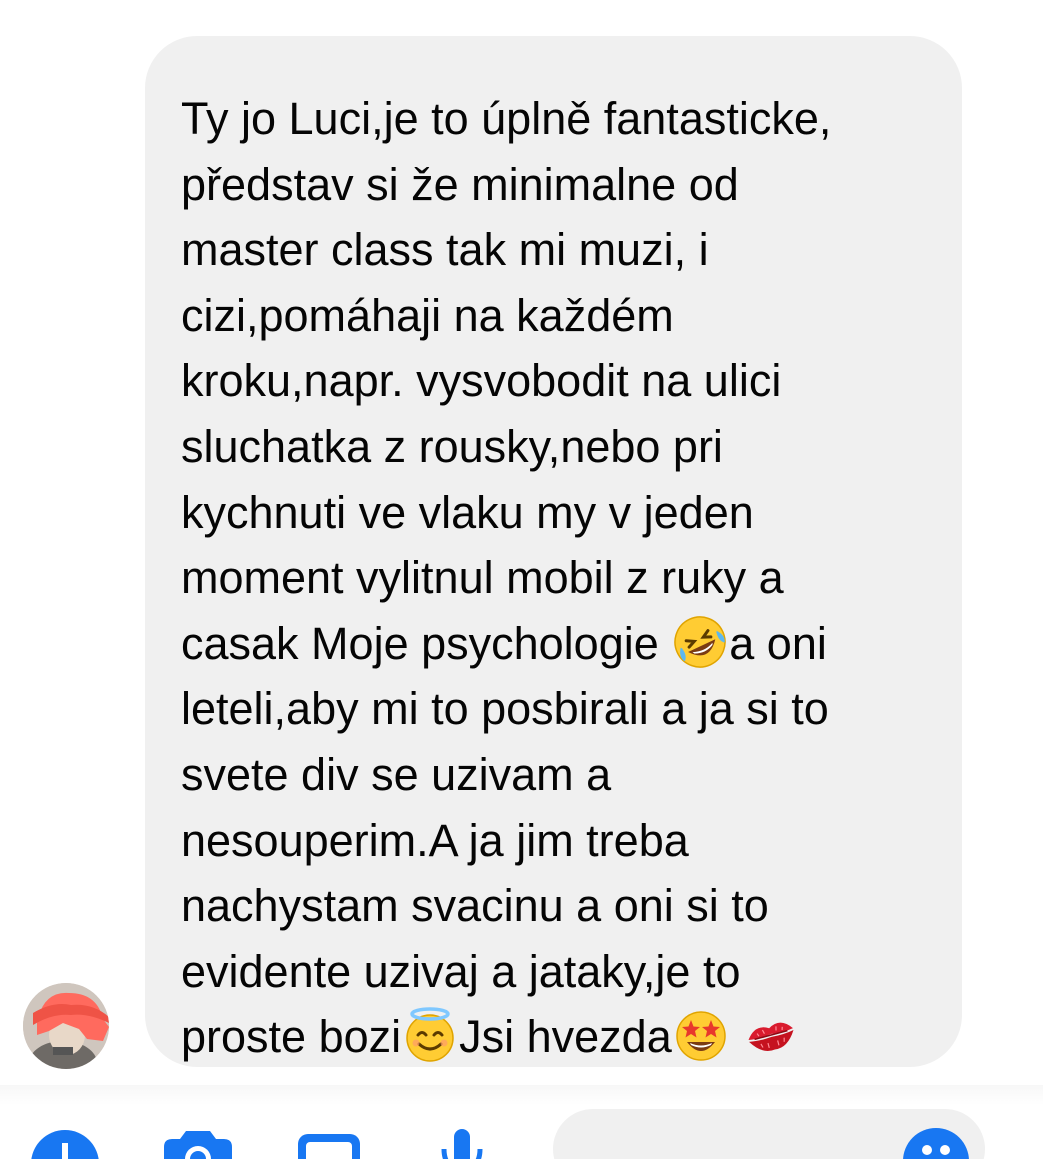 This screenshot has height=1159, width=1043. I want to click on microphone-icon, so click(462, 1142).